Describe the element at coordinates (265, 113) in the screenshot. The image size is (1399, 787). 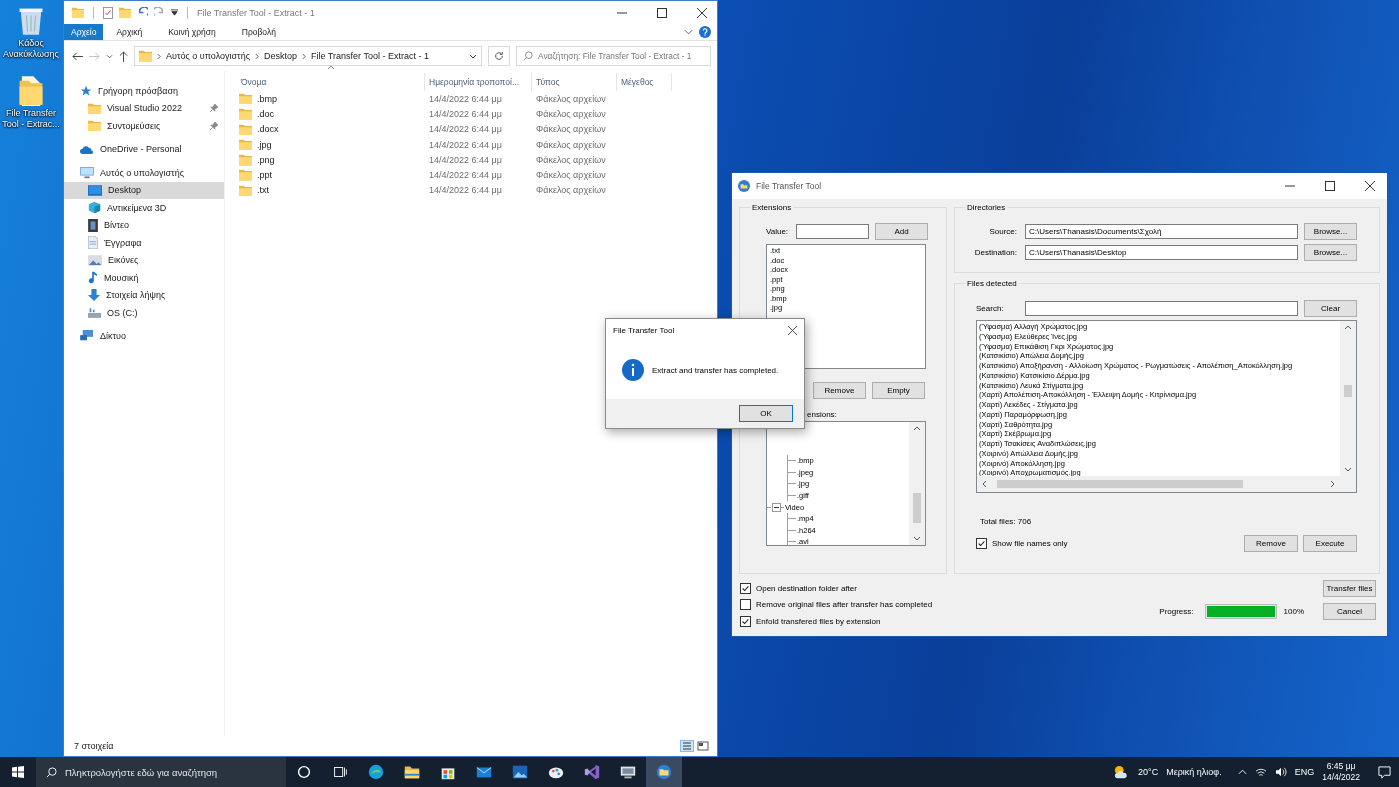
I see `folder-name: .doc` at that location.